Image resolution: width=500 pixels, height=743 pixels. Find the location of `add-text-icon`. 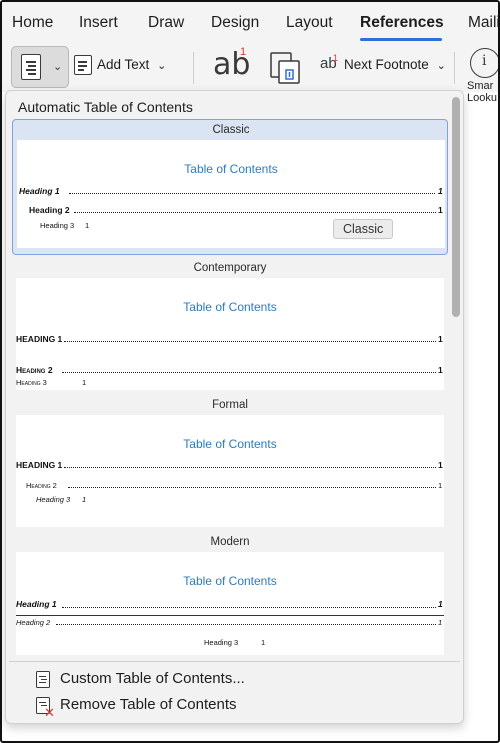

add-text-icon is located at coordinates (83, 65).